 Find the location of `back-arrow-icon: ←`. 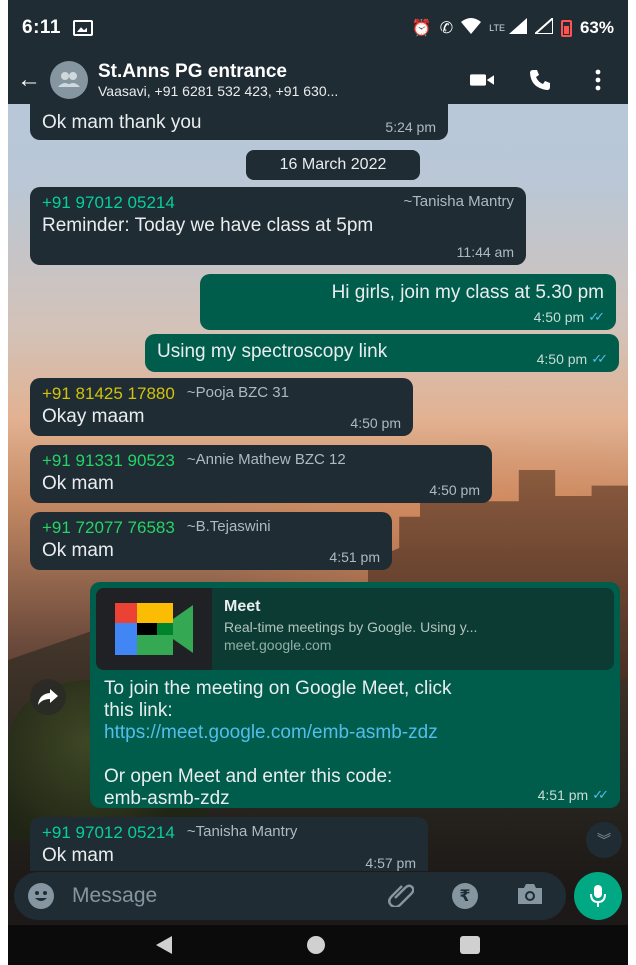

back-arrow-icon: ← is located at coordinates (29, 80).